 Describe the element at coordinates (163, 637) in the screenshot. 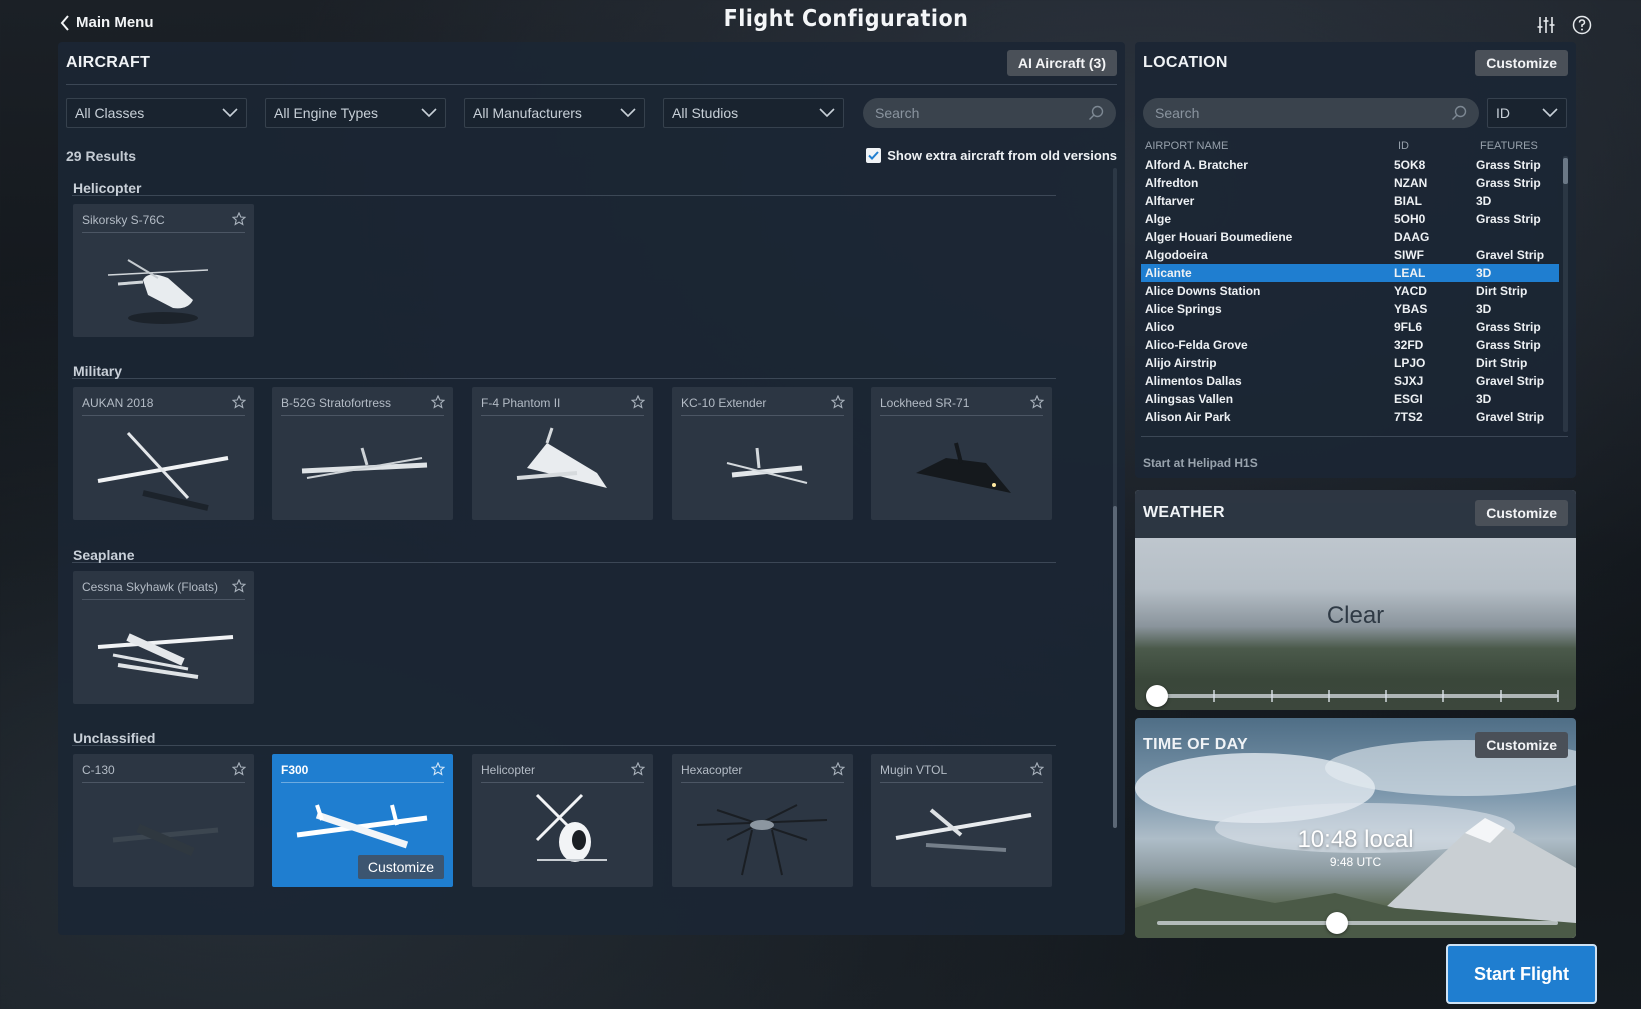

I see `aircraft-card-cessna-floats: Cessna Skyhawk (Floats)` at that location.